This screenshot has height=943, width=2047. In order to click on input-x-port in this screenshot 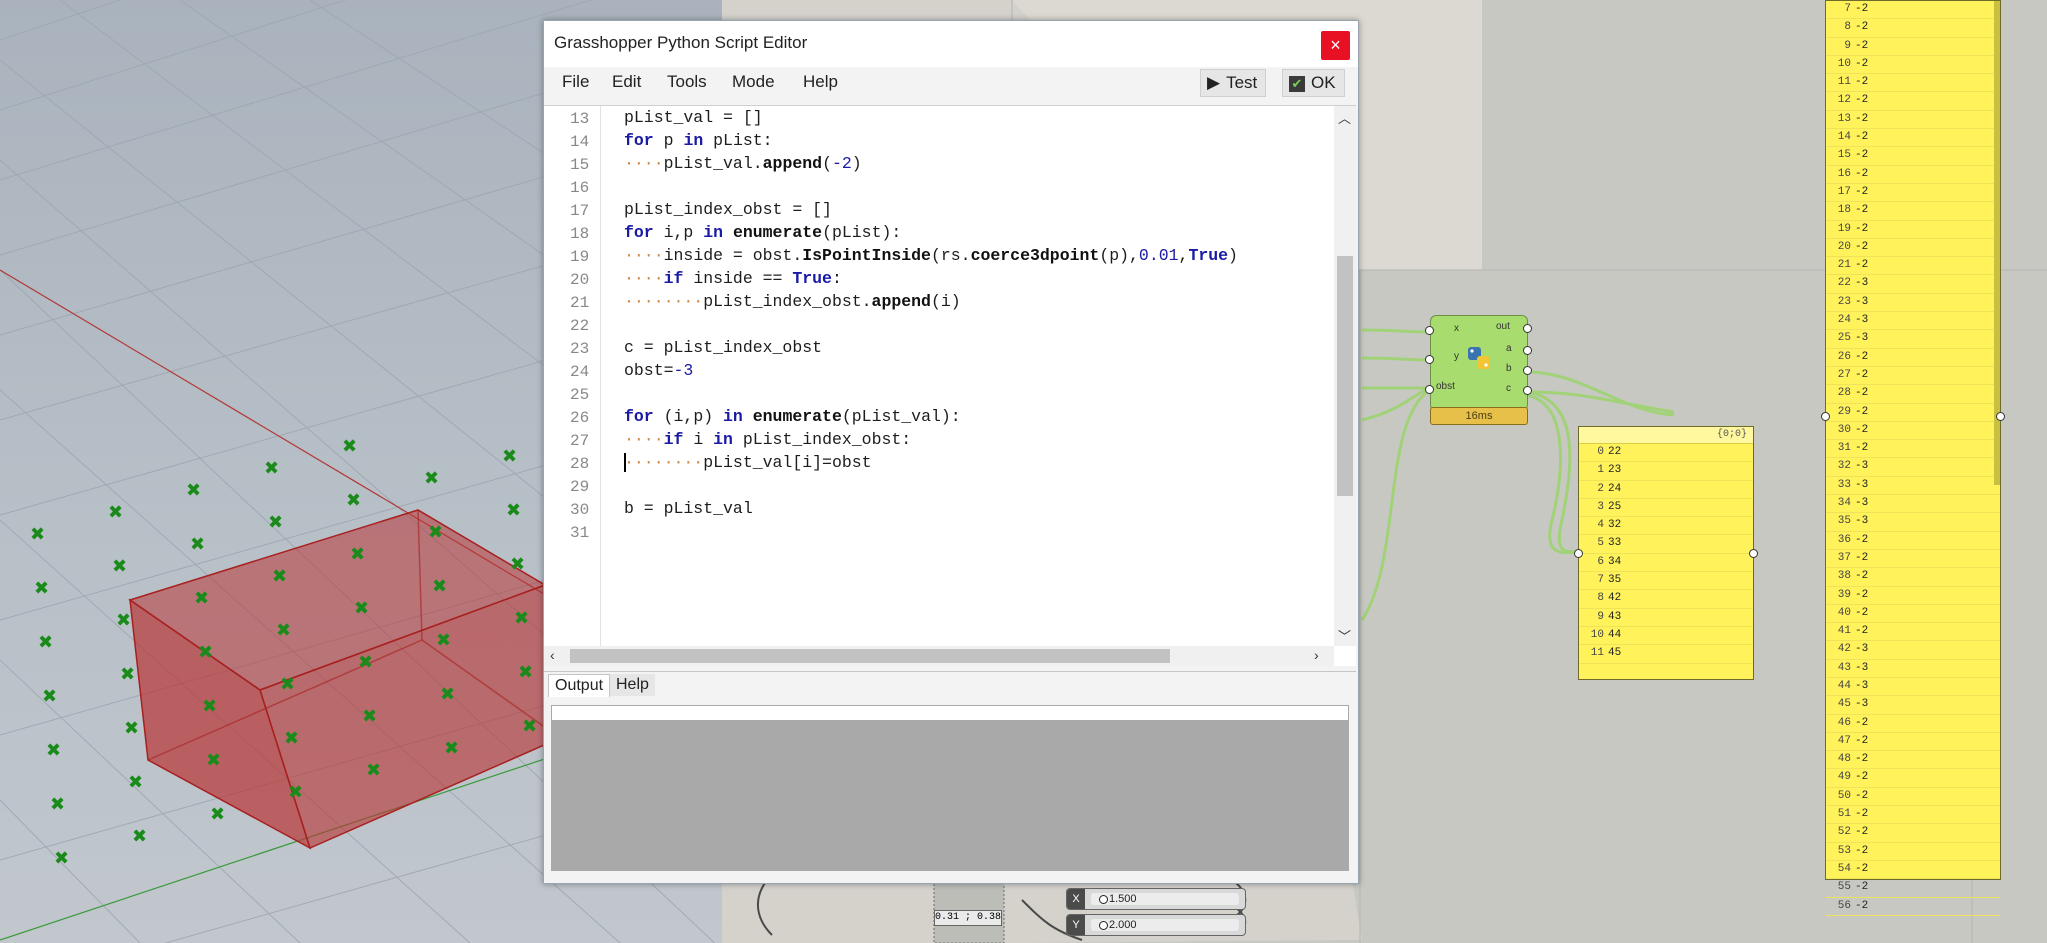, I will do `click(1429, 330)`.